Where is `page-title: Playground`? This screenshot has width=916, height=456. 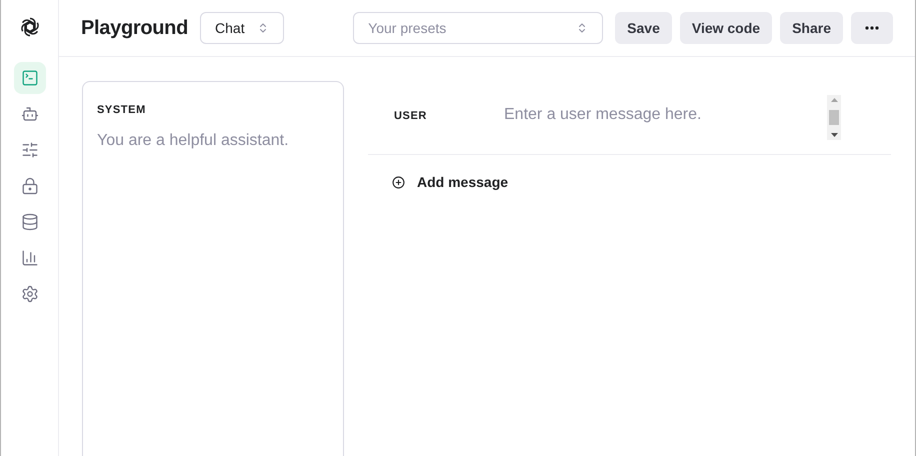 page-title: Playground is located at coordinates (134, 28).